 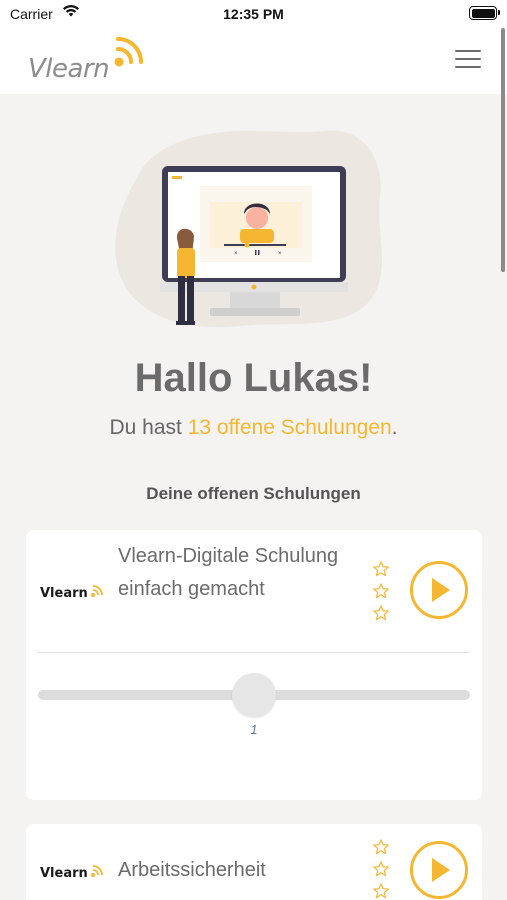 I want to click on clock: 12:35 PM, so click(x=253, y=14).